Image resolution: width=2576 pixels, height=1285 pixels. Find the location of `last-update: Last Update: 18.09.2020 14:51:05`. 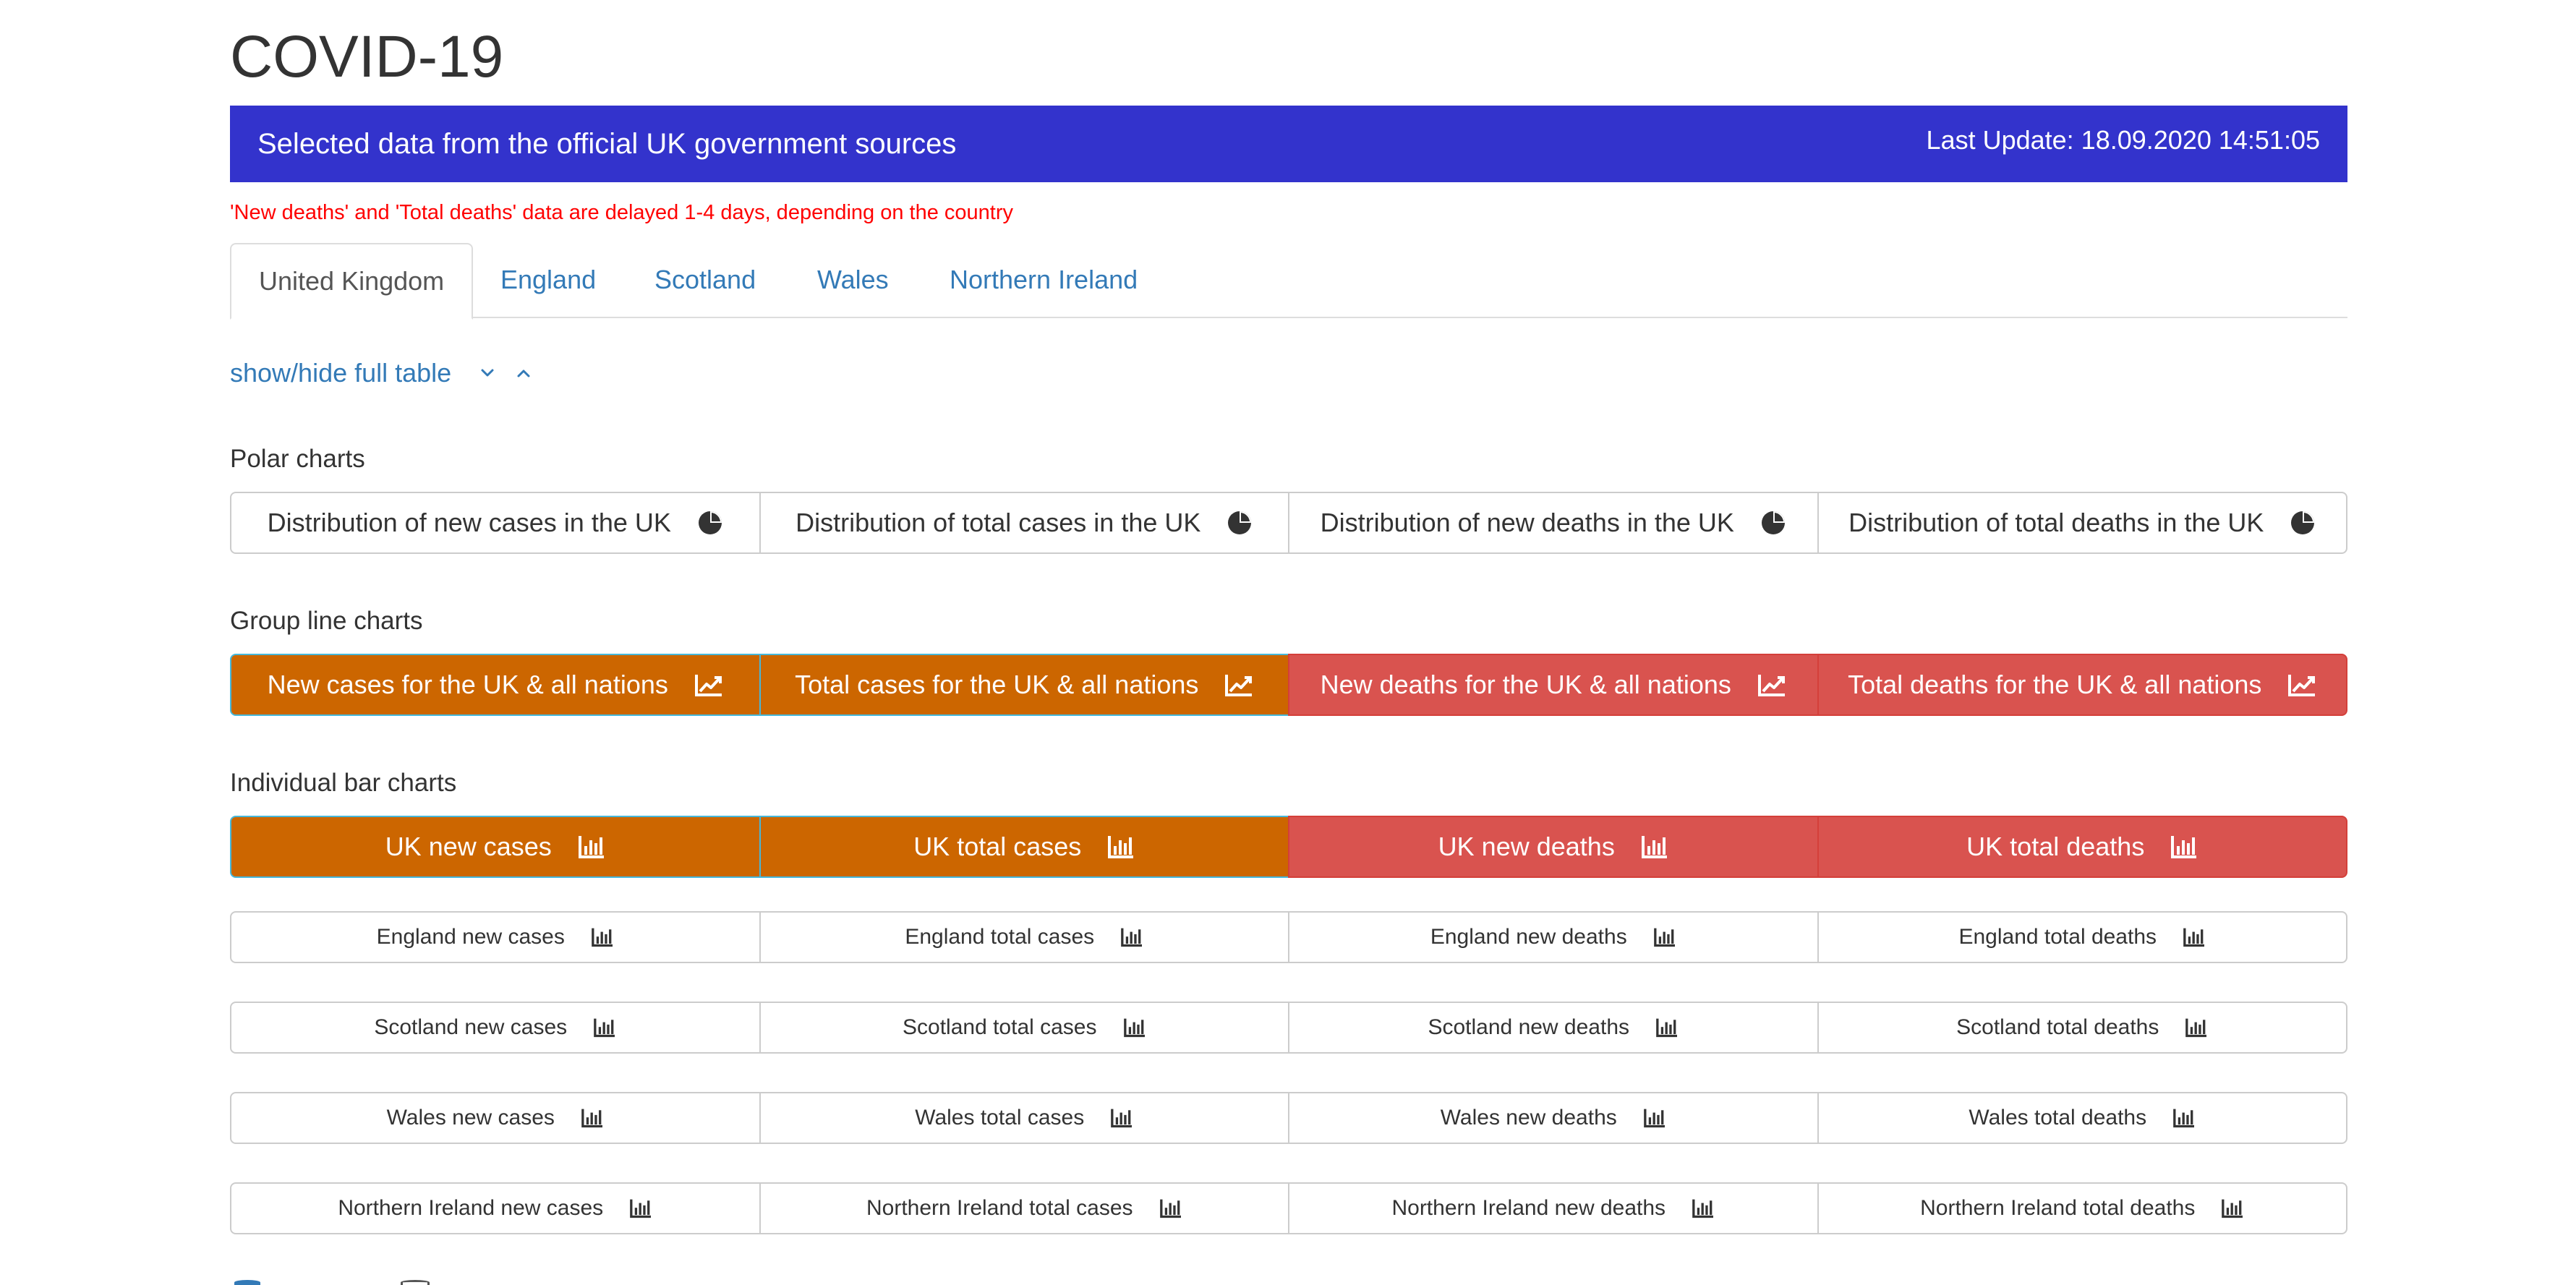

last-update: Last Update: 18.09.2020 14:51:05 is located at coordinates (2123, 140).